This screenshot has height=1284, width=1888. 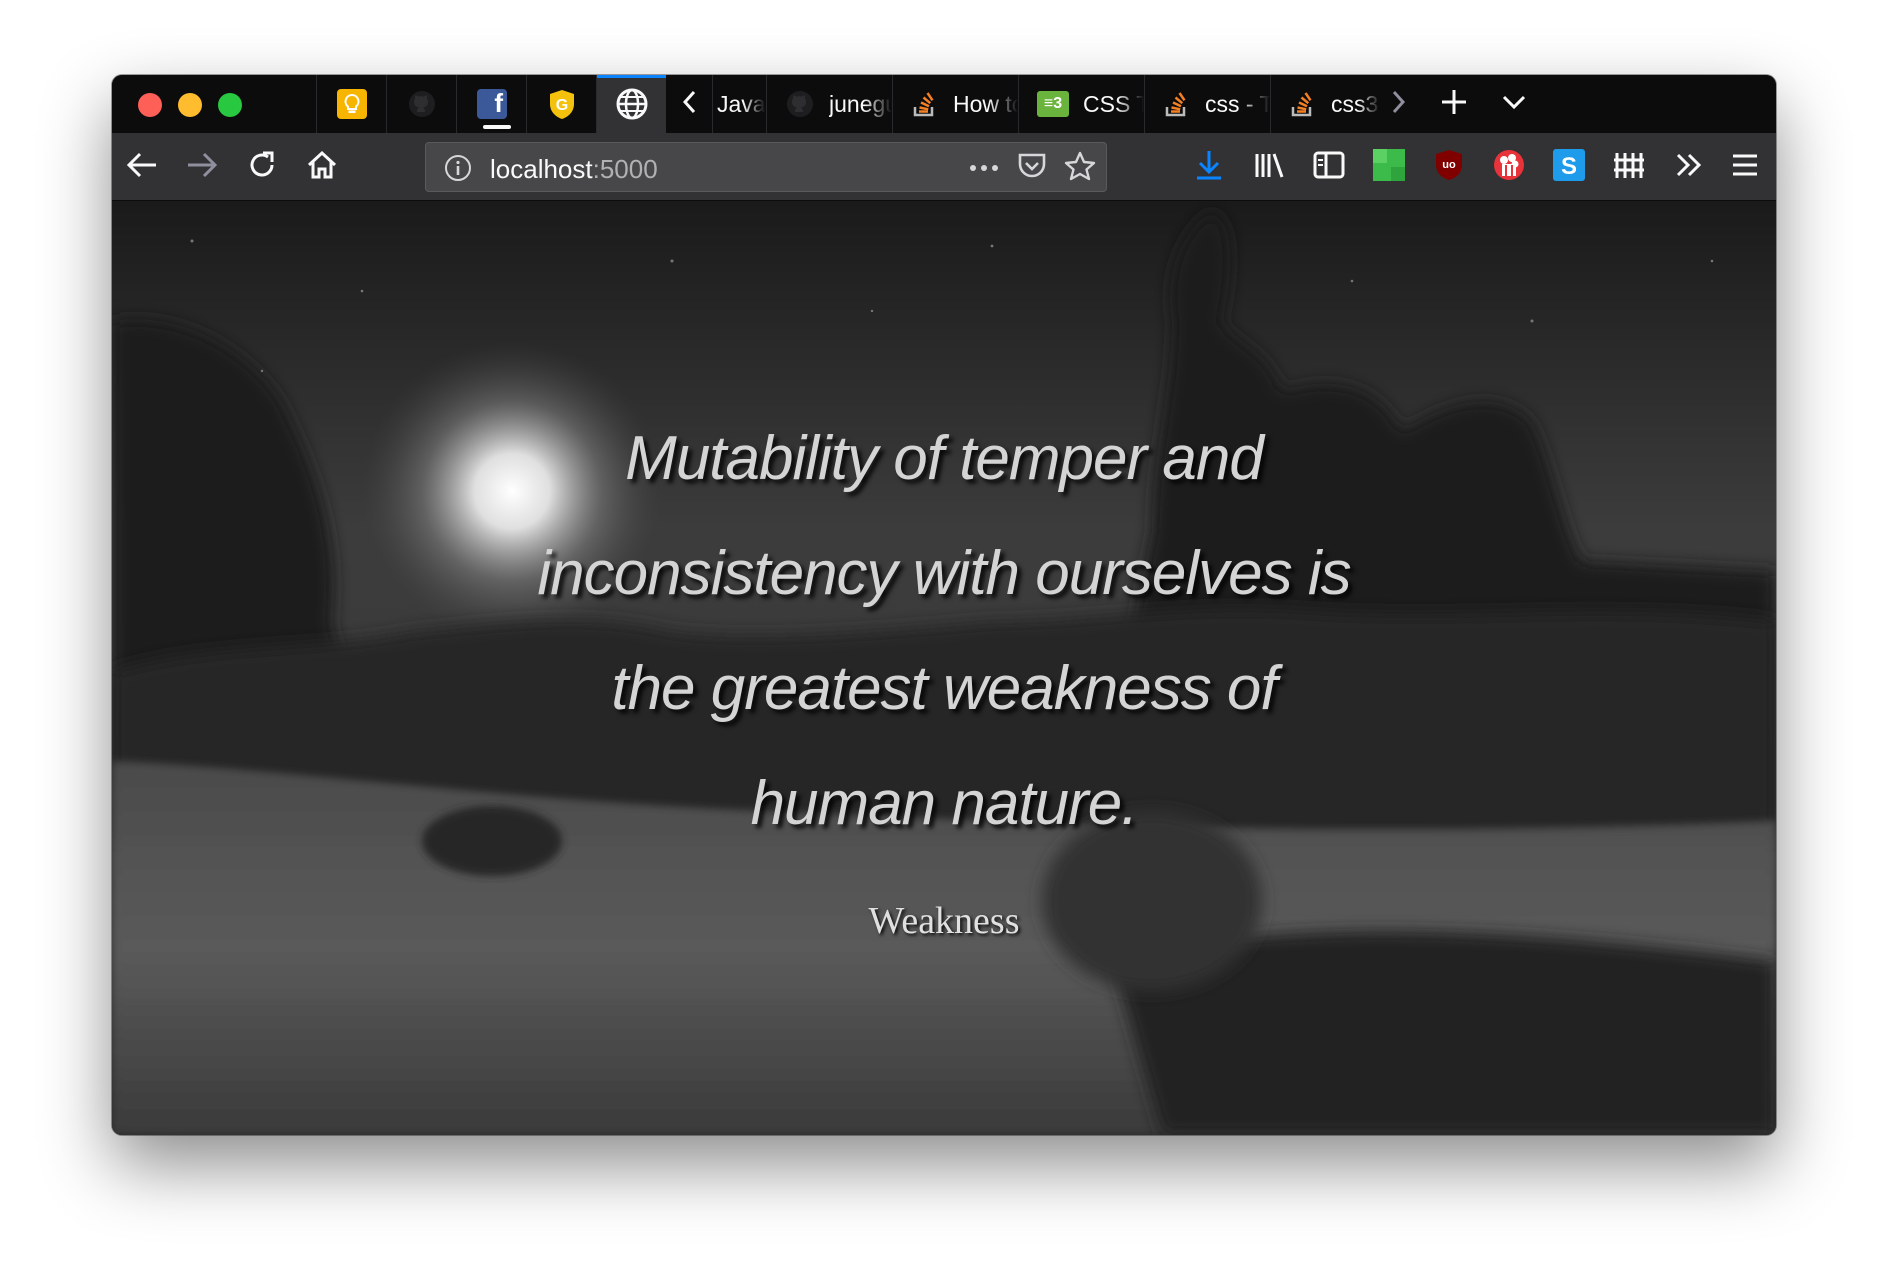 I want to click on svg-text: G, so click(x=562, y=105).